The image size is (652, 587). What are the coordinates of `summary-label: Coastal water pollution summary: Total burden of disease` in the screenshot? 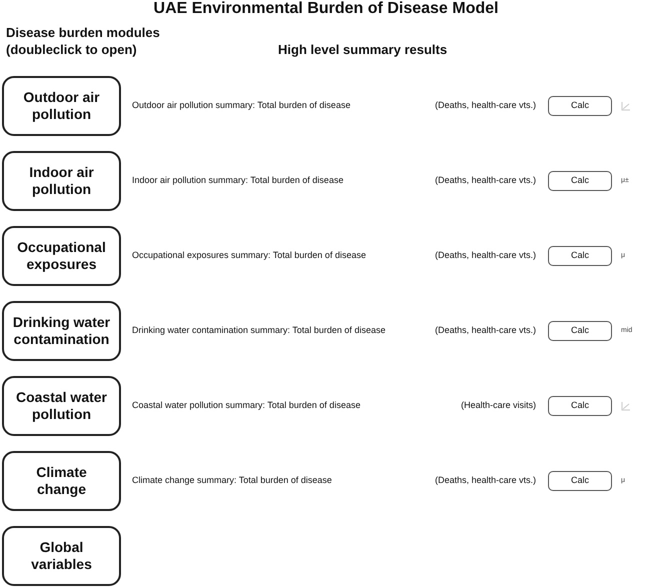 It's located at (247, 405).